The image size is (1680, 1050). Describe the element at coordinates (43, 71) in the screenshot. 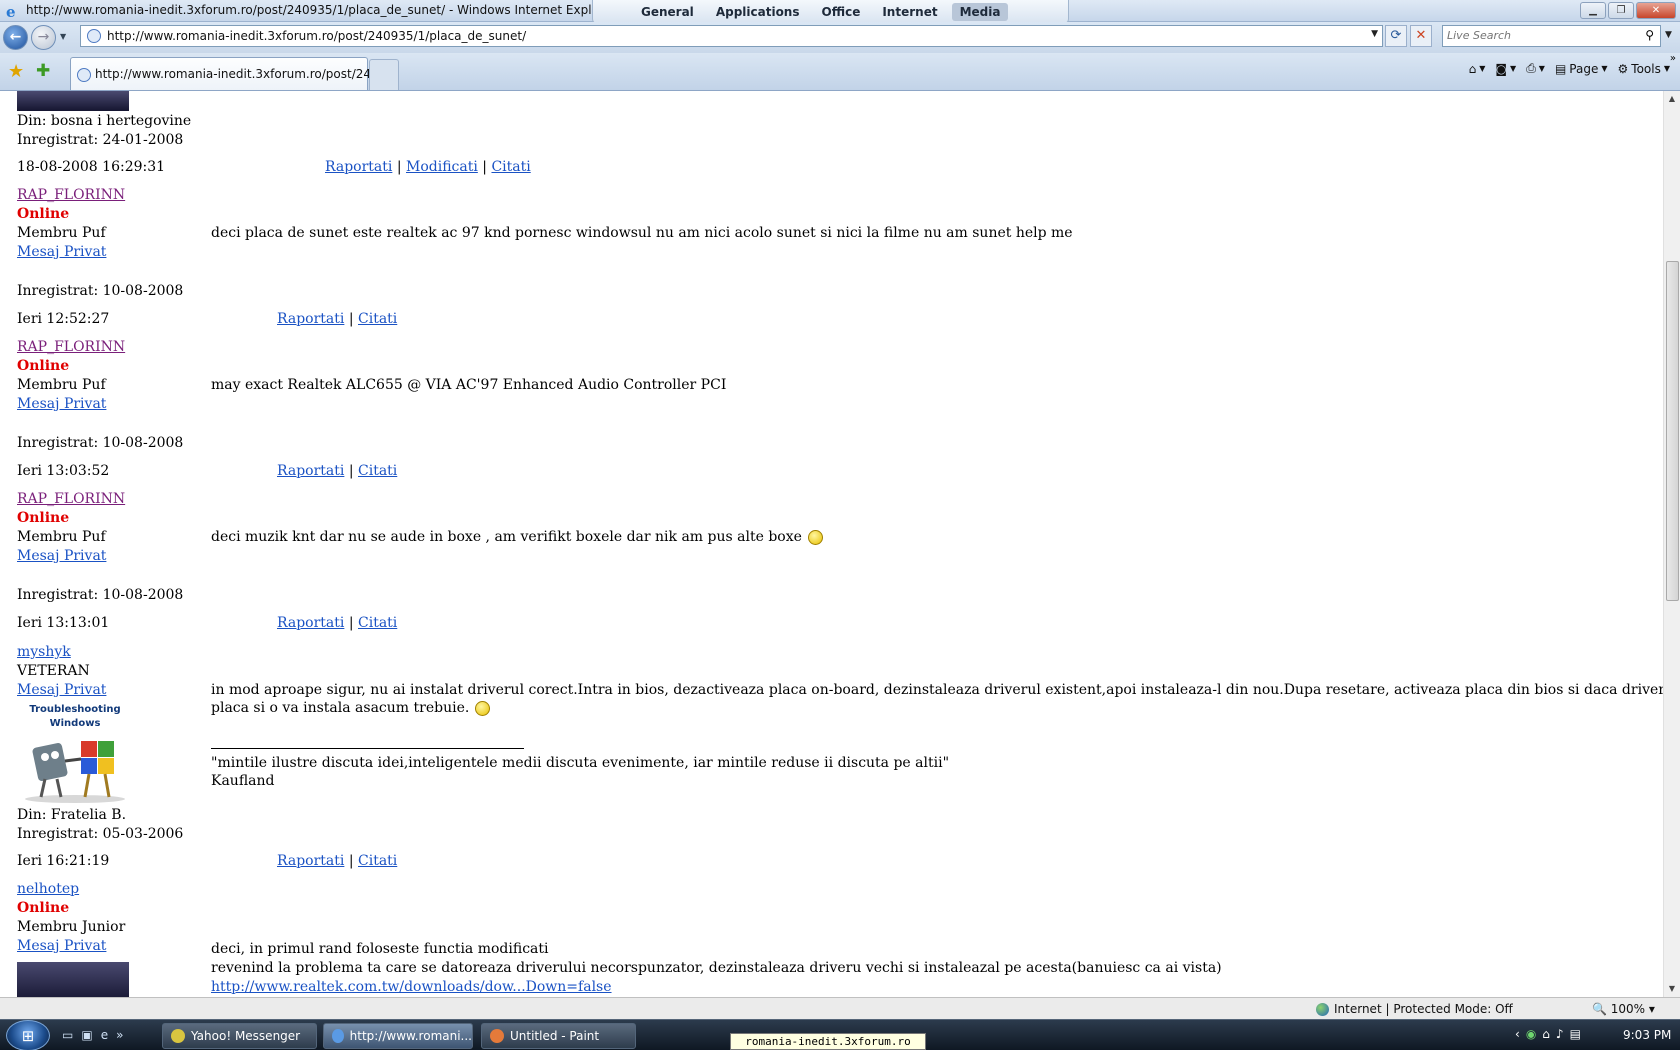

I see `add-favorites-icon: ✚` at that location.